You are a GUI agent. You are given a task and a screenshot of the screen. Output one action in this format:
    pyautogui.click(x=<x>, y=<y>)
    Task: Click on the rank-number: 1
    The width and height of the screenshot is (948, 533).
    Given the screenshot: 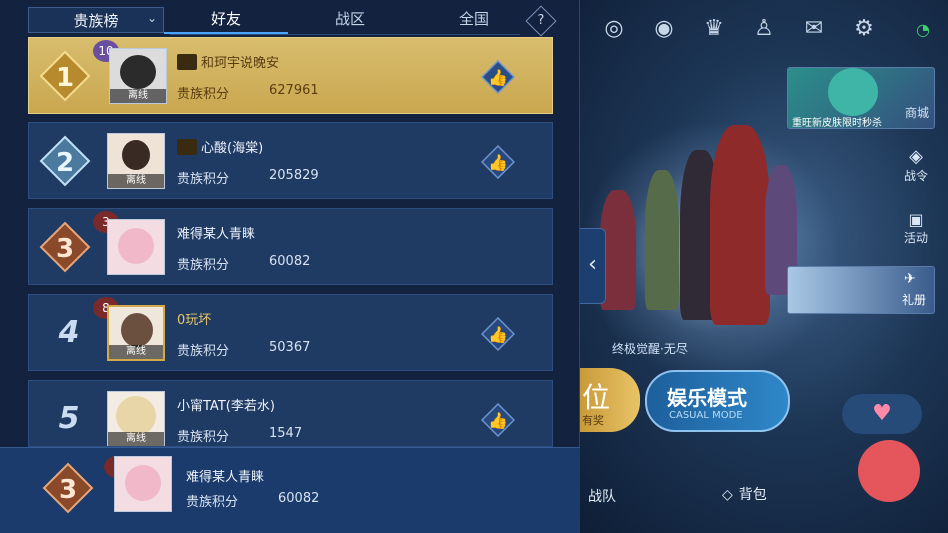 What is the action you would take?
    pyautogui.click(x=65, y=78)
    